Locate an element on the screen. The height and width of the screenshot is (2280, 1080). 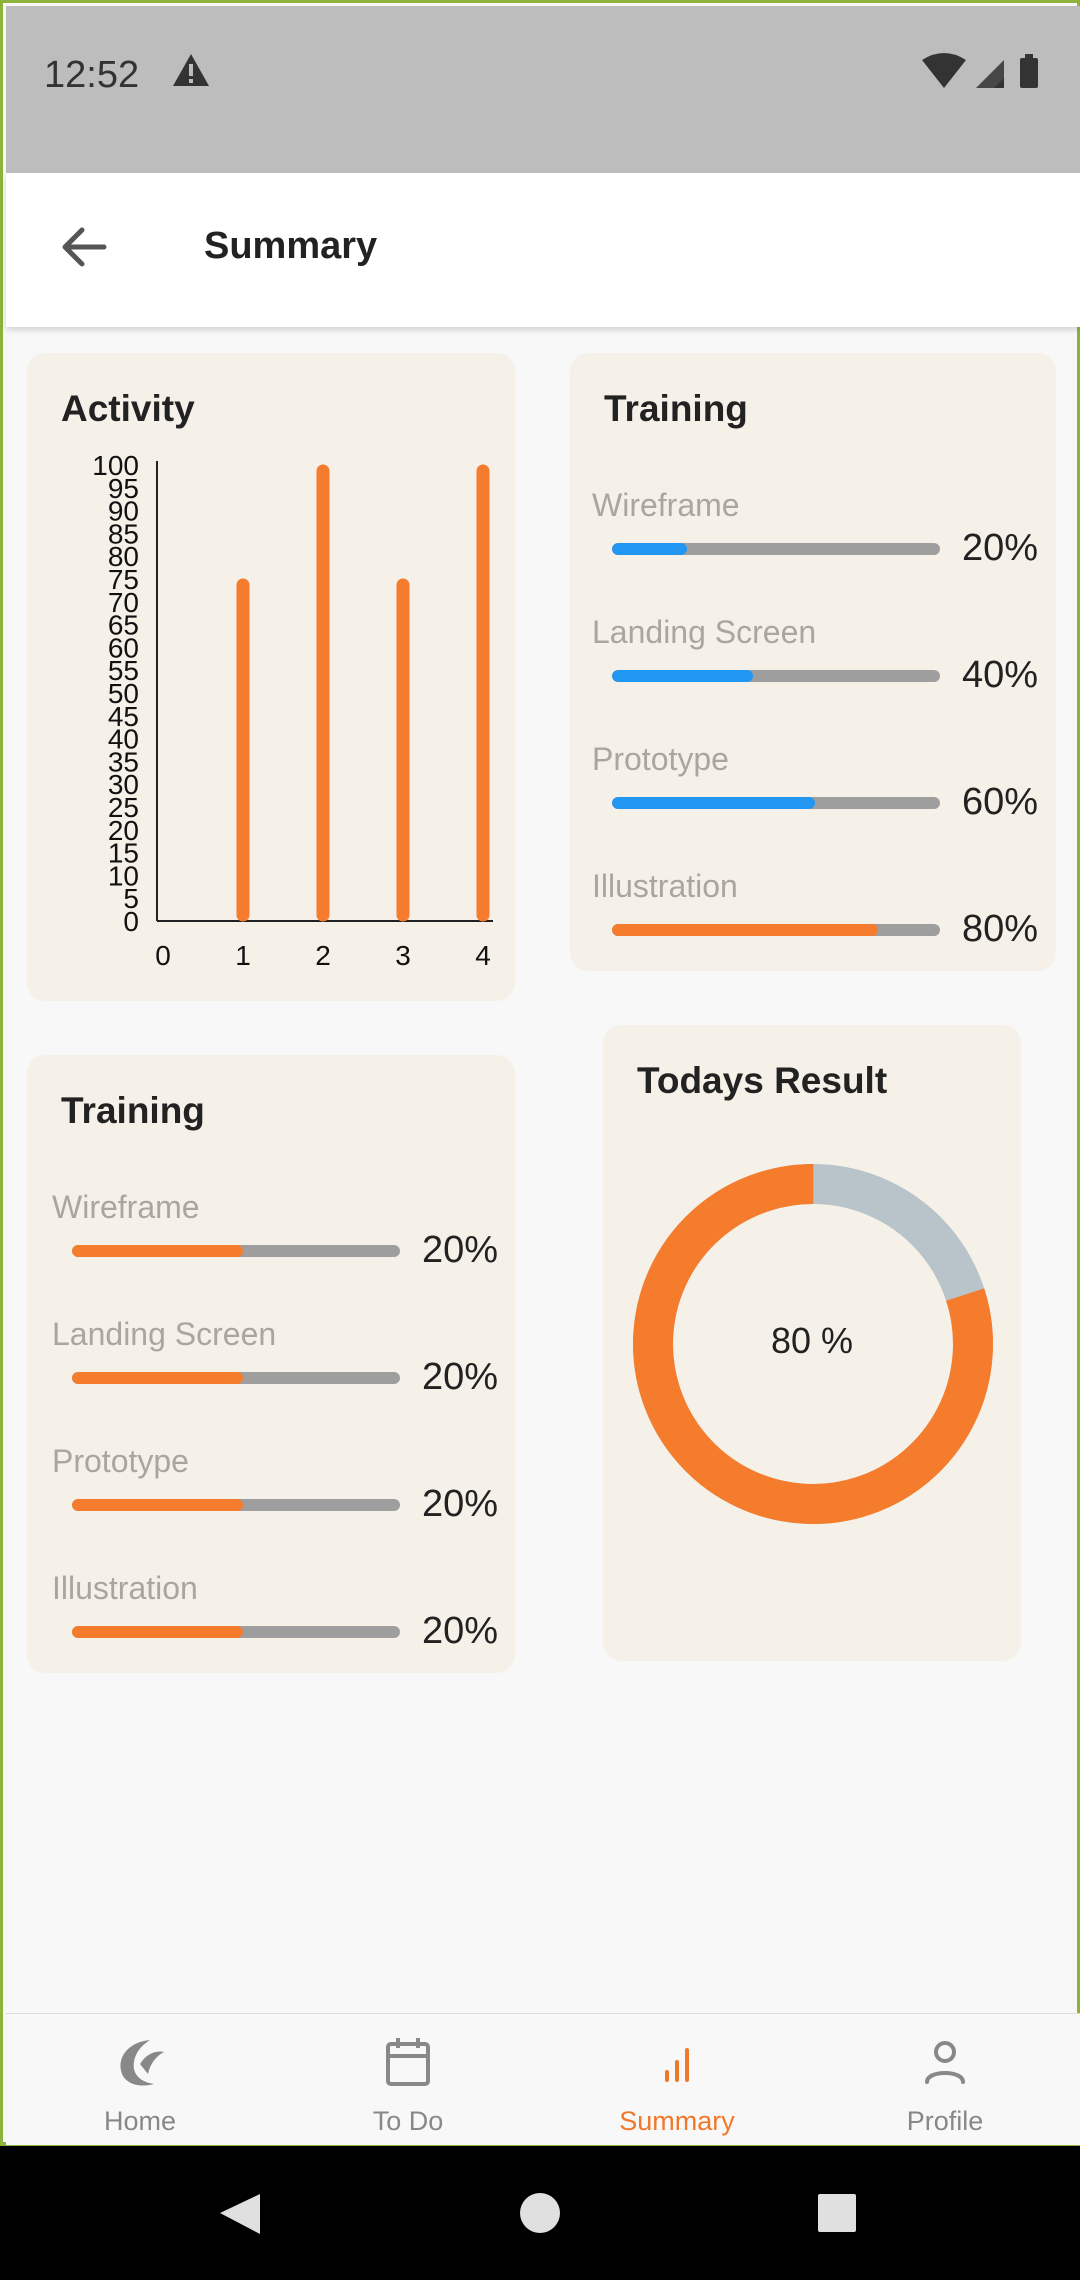
result-card: Todays Result 80 % is located at coordinates (812, 1343).